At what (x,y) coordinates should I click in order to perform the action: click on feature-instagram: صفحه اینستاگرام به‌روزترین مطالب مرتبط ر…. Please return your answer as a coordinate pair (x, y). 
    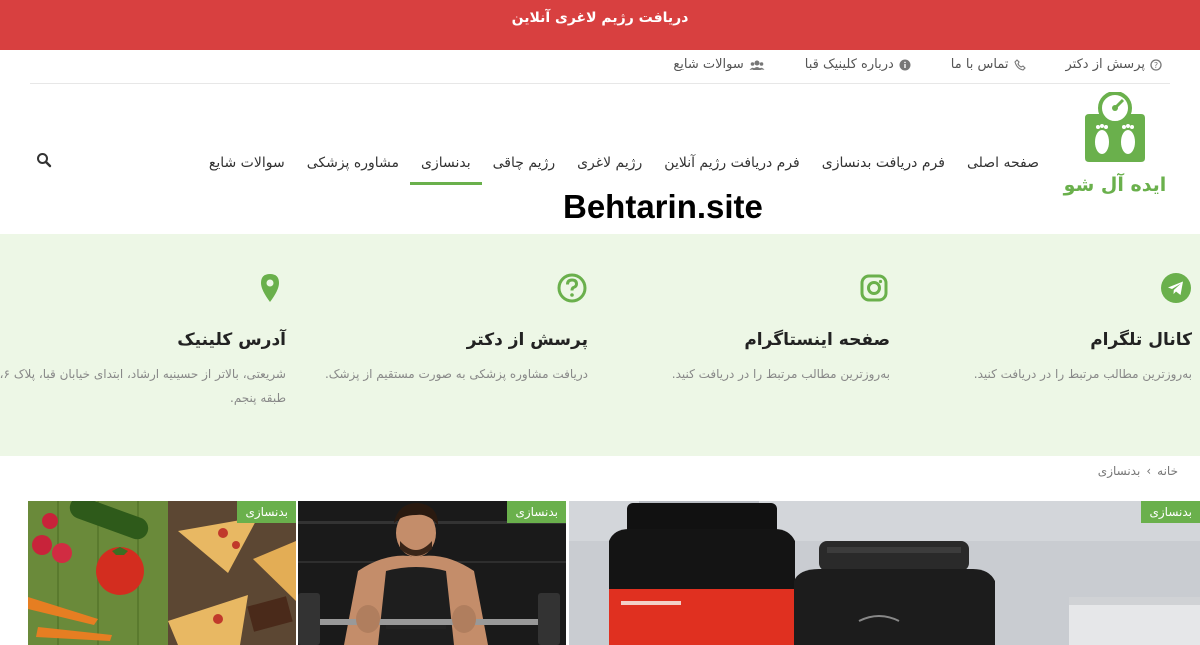
    Looking at the image, I should click on (745, 345).